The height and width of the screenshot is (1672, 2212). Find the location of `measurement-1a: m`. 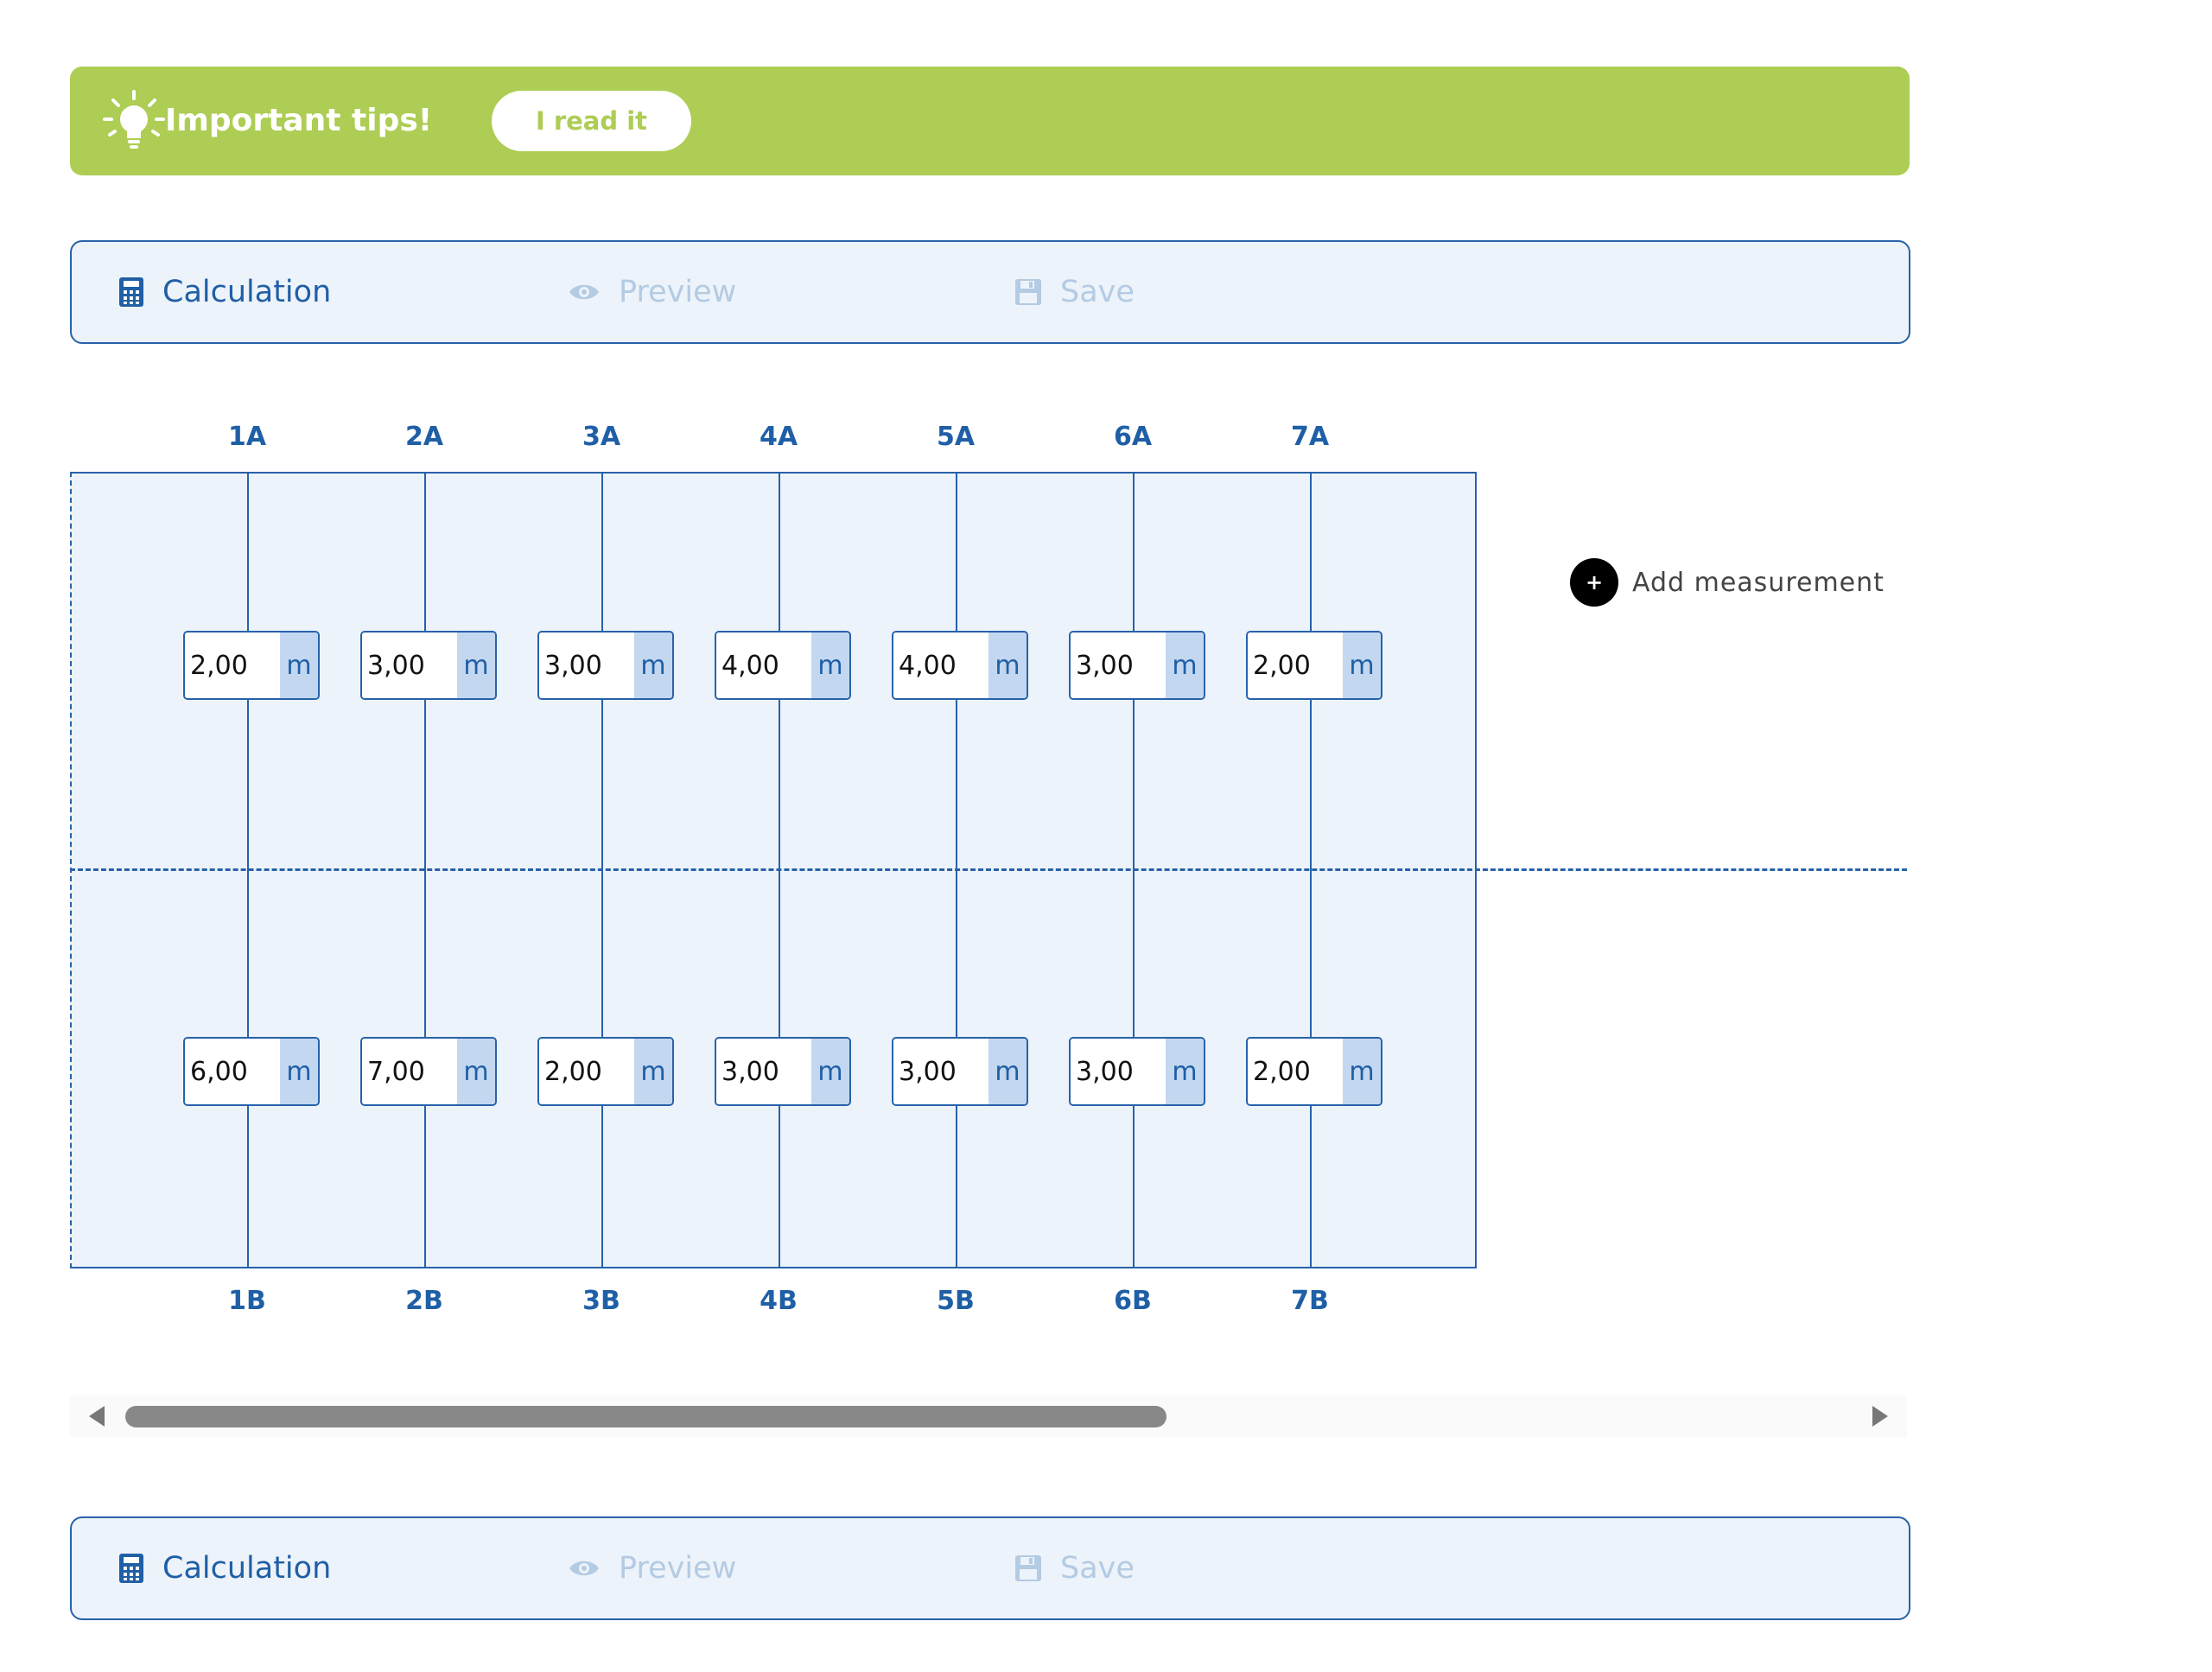

measurement-1a: m is located at coordinates (251, 665).